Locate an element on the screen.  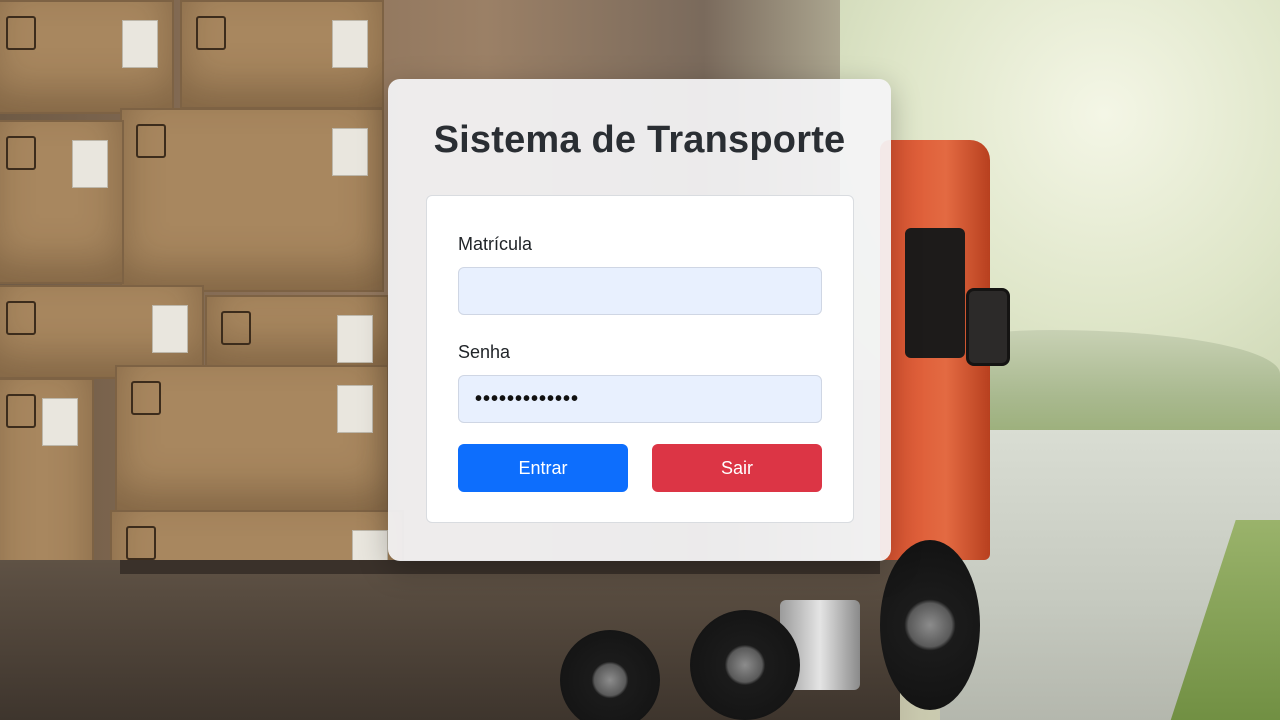
matricula-label: Matrícula is located at coordinates (495, 244).